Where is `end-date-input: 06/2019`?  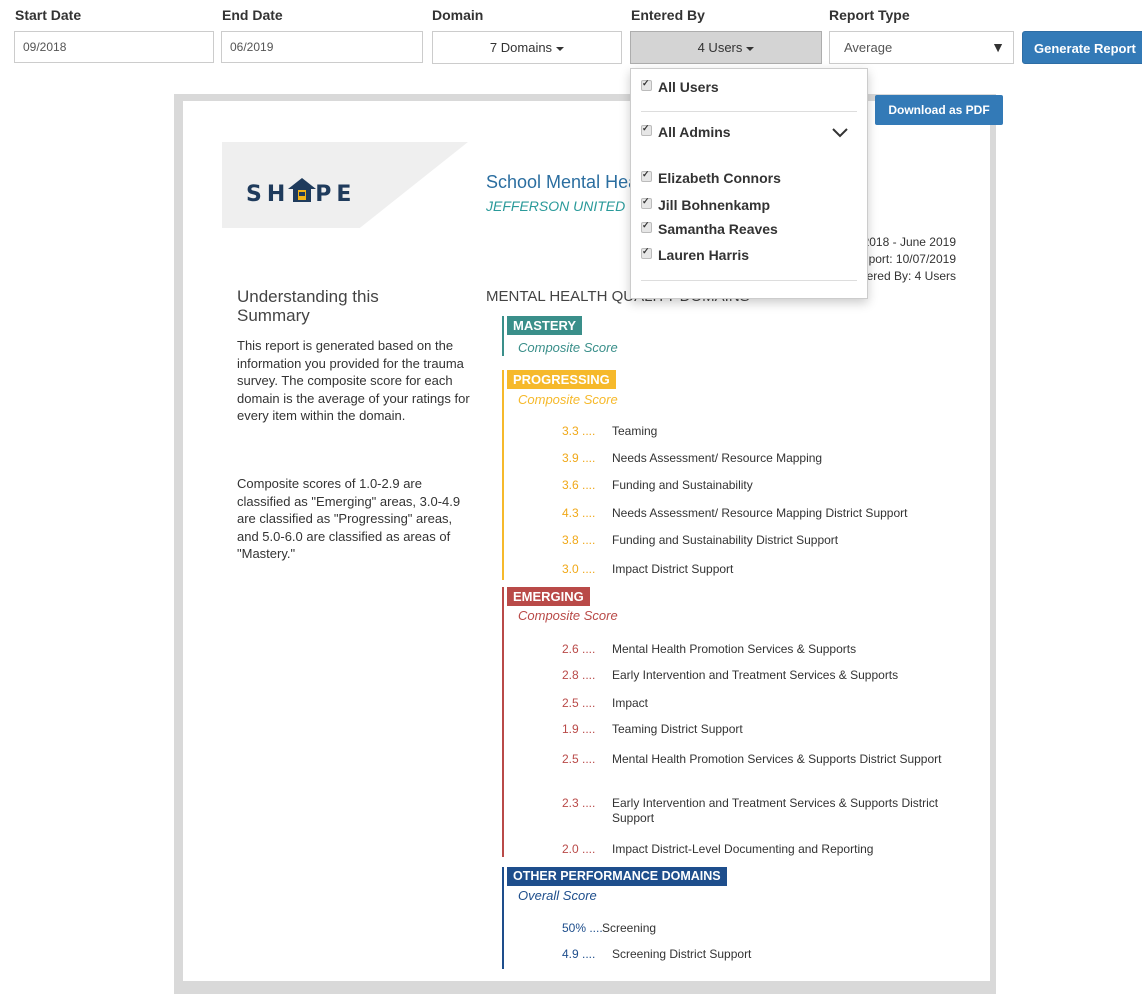
end-date-input: 06/2019 is located at coordinates (322, 47).